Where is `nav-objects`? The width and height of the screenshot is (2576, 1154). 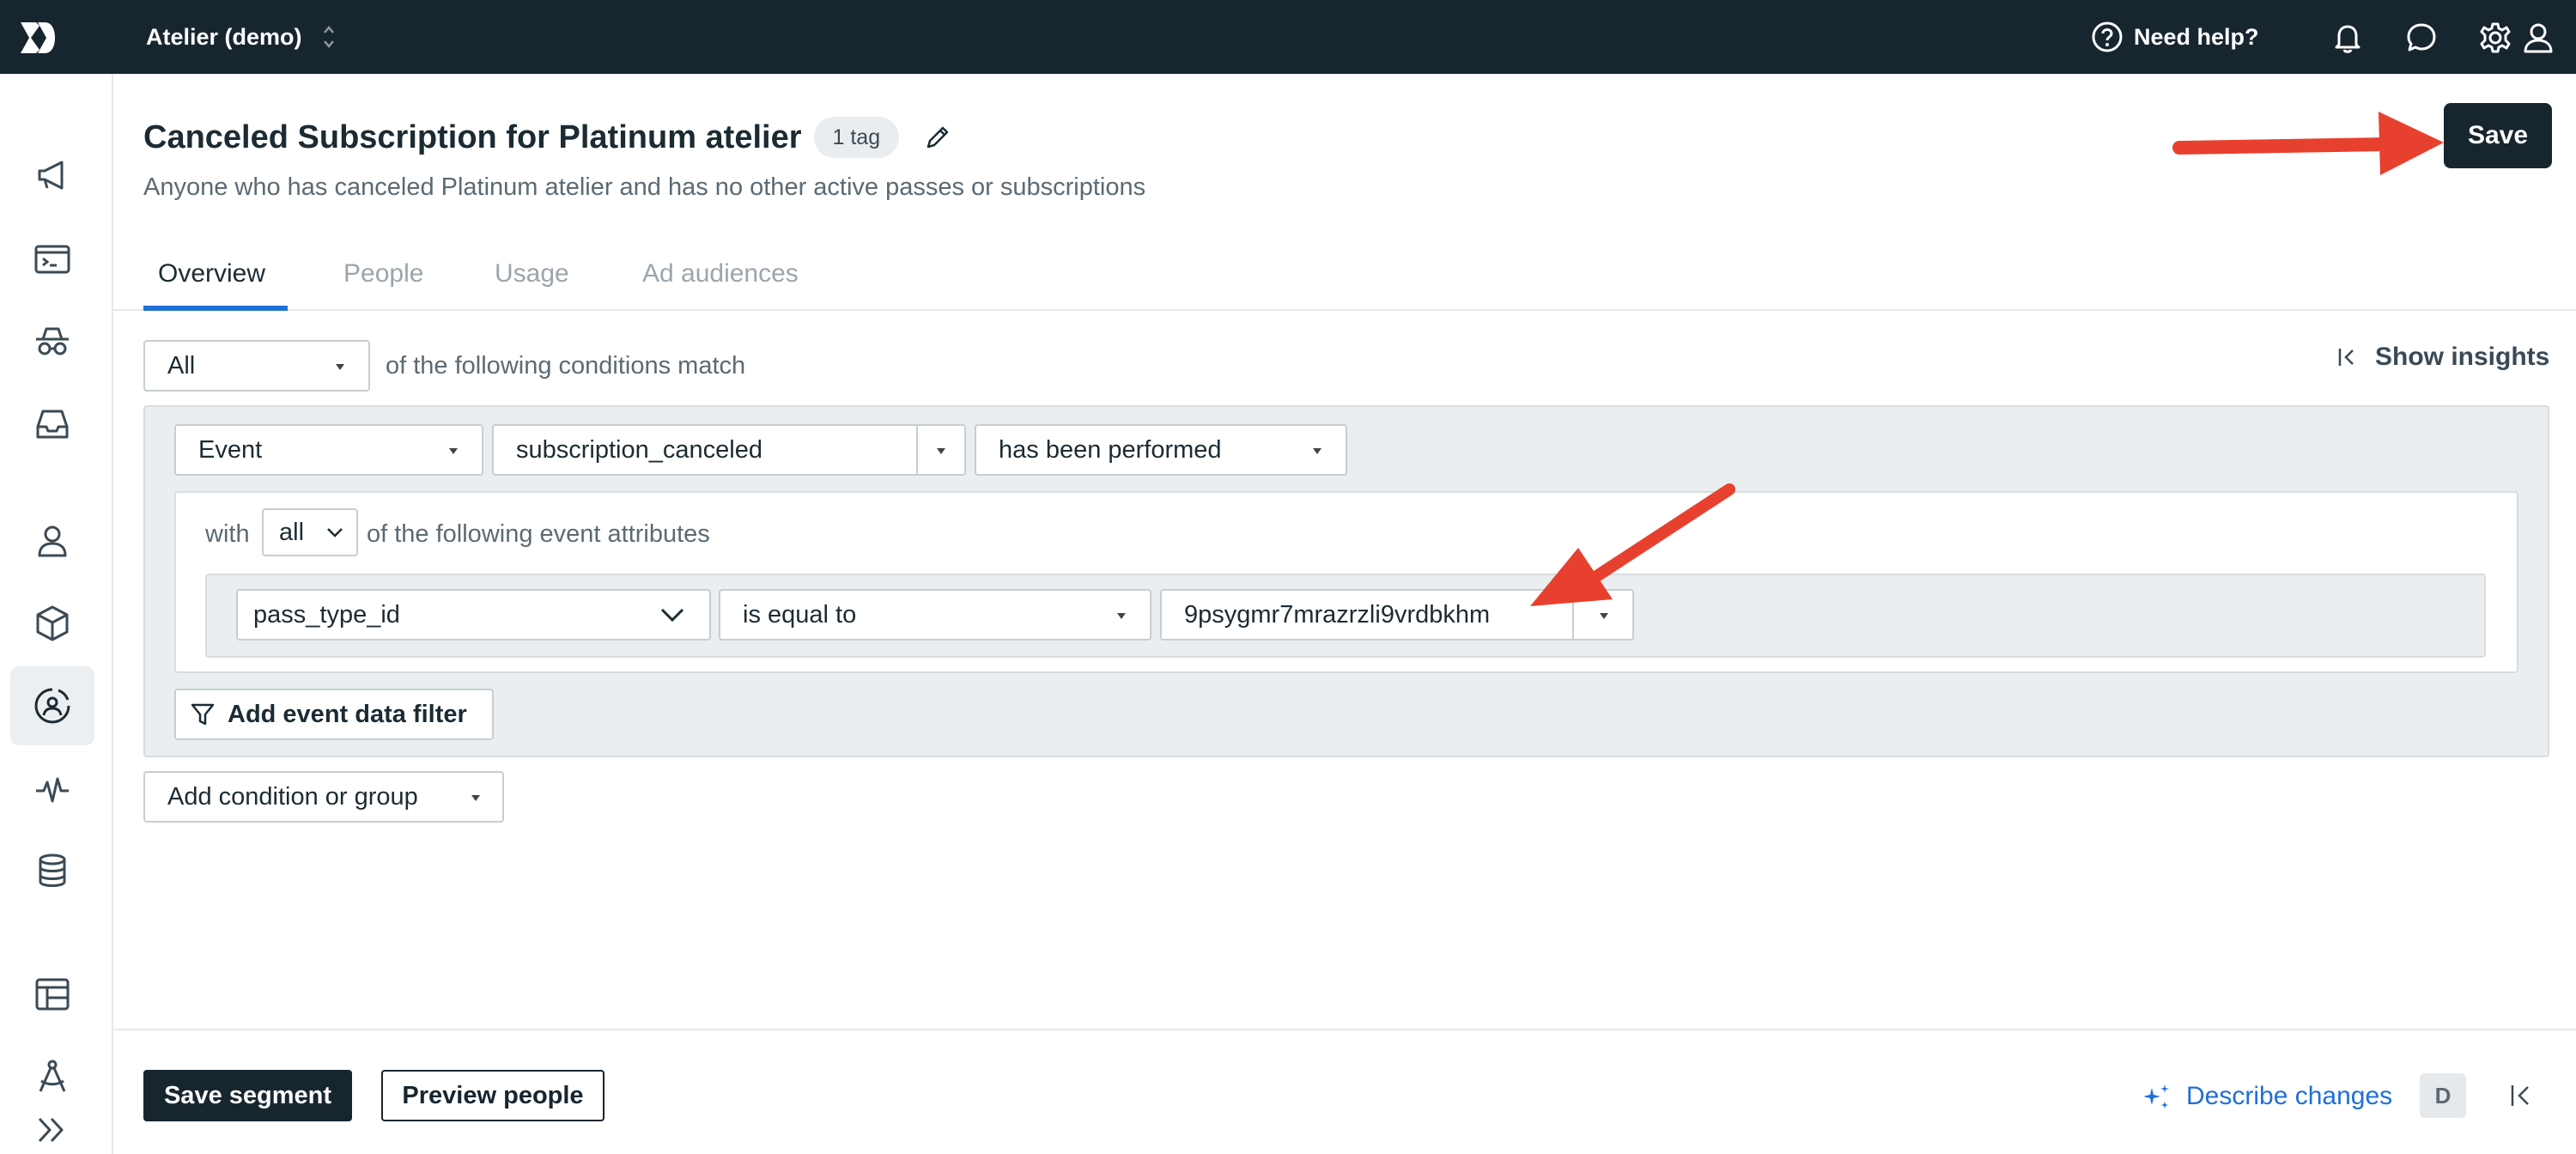
nav-objects is located at coordinates (52, 623).